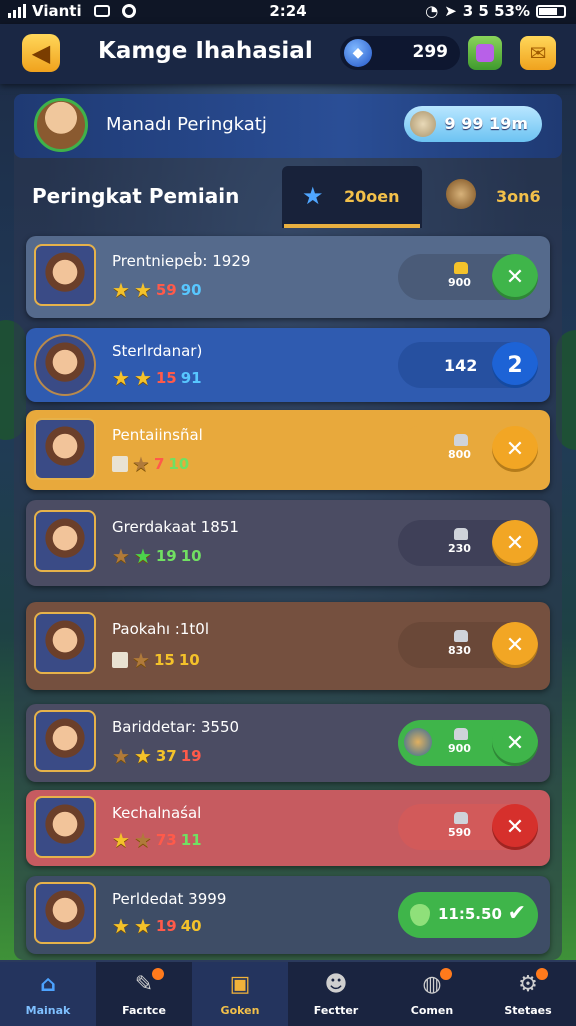 The width and height of the screenshot is (576, 1026). I want to click on list-item: Sterlrdanar) ★ ★ 15 91 142 2, so click(288, 365).